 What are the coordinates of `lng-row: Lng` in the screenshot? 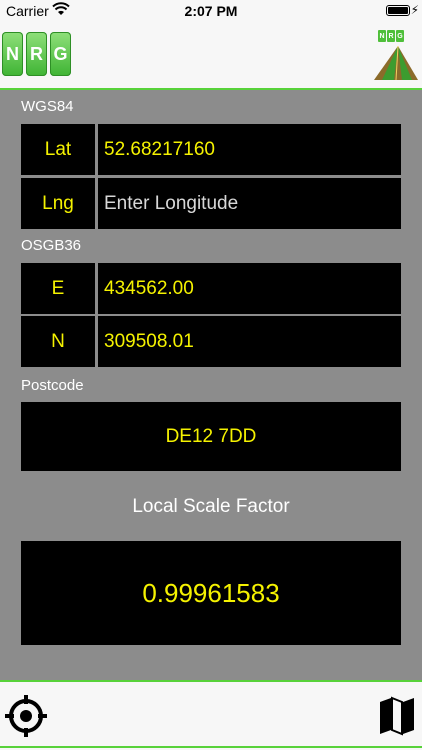 It's located at (211, 203).